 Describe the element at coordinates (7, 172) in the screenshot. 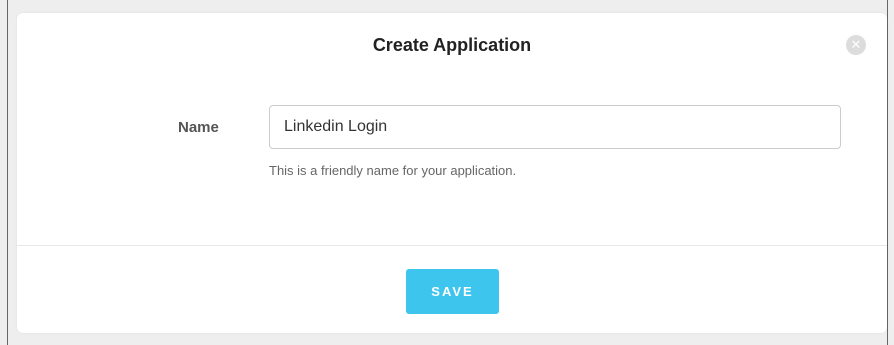

I see `frame-left-border` at that location.